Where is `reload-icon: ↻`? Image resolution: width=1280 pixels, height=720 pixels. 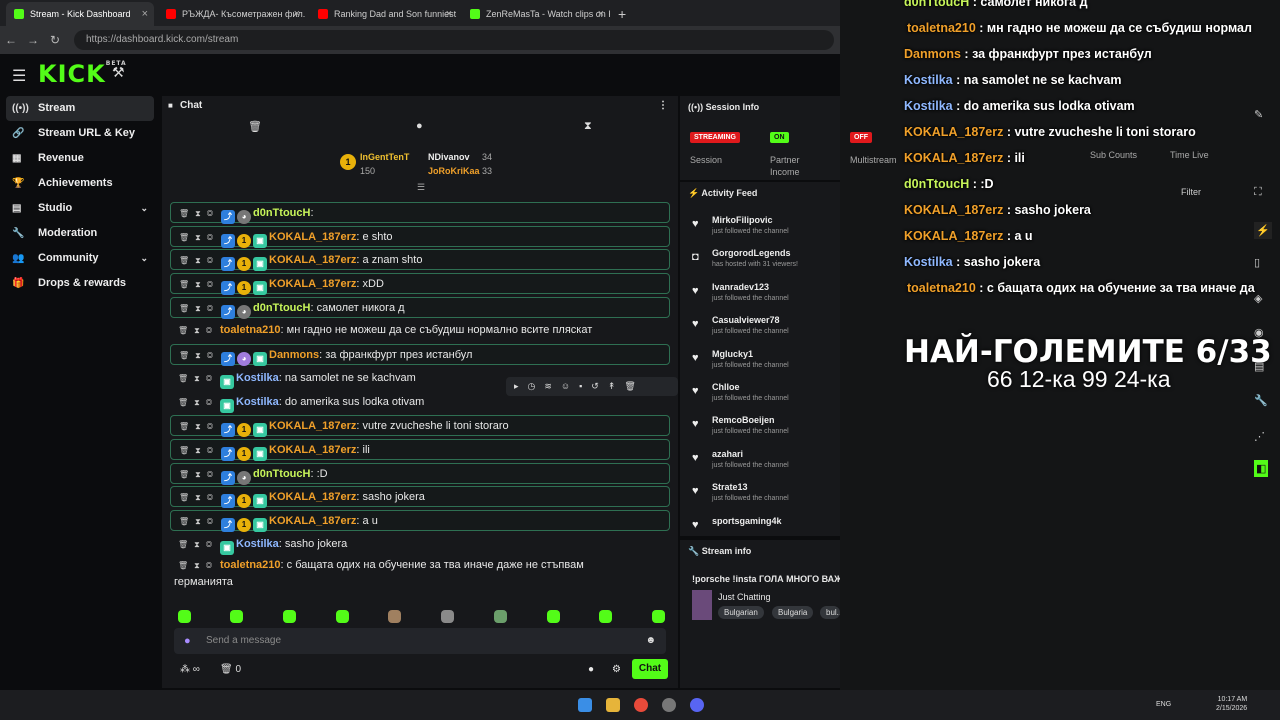
reload-icon: ↻ is located at coordinates (55, 40).